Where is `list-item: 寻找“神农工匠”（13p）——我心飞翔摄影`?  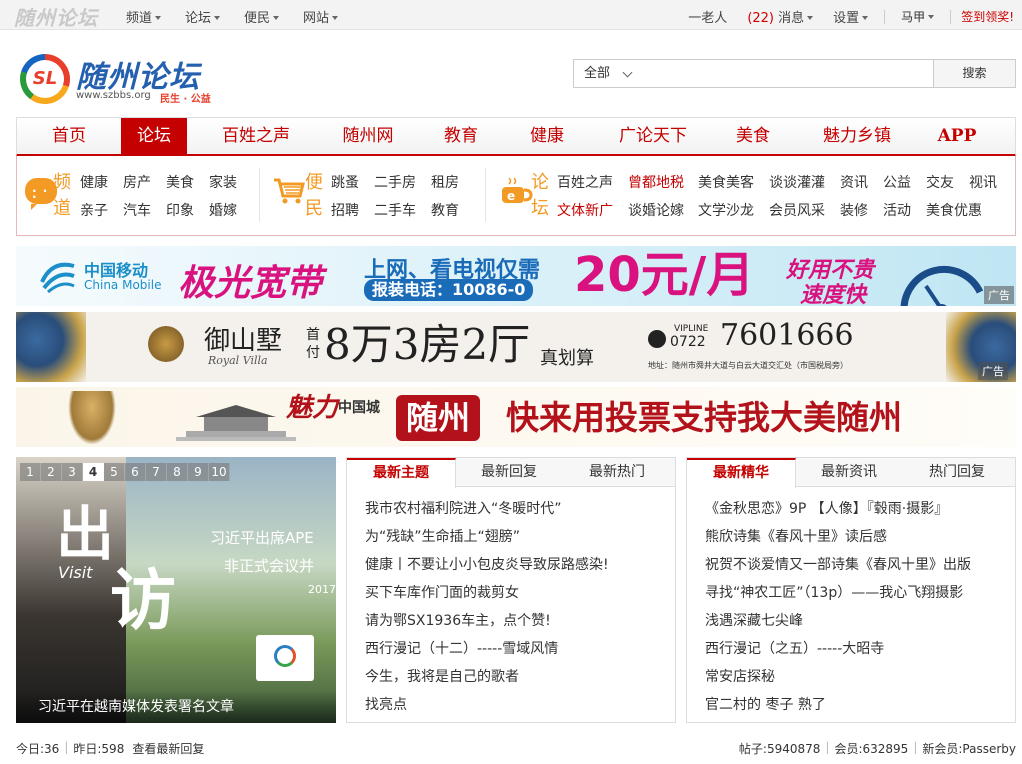 list-item: 寻找“神农工匠”（13p）——我心飞翔摄影 is located at coordinates (860, 593).